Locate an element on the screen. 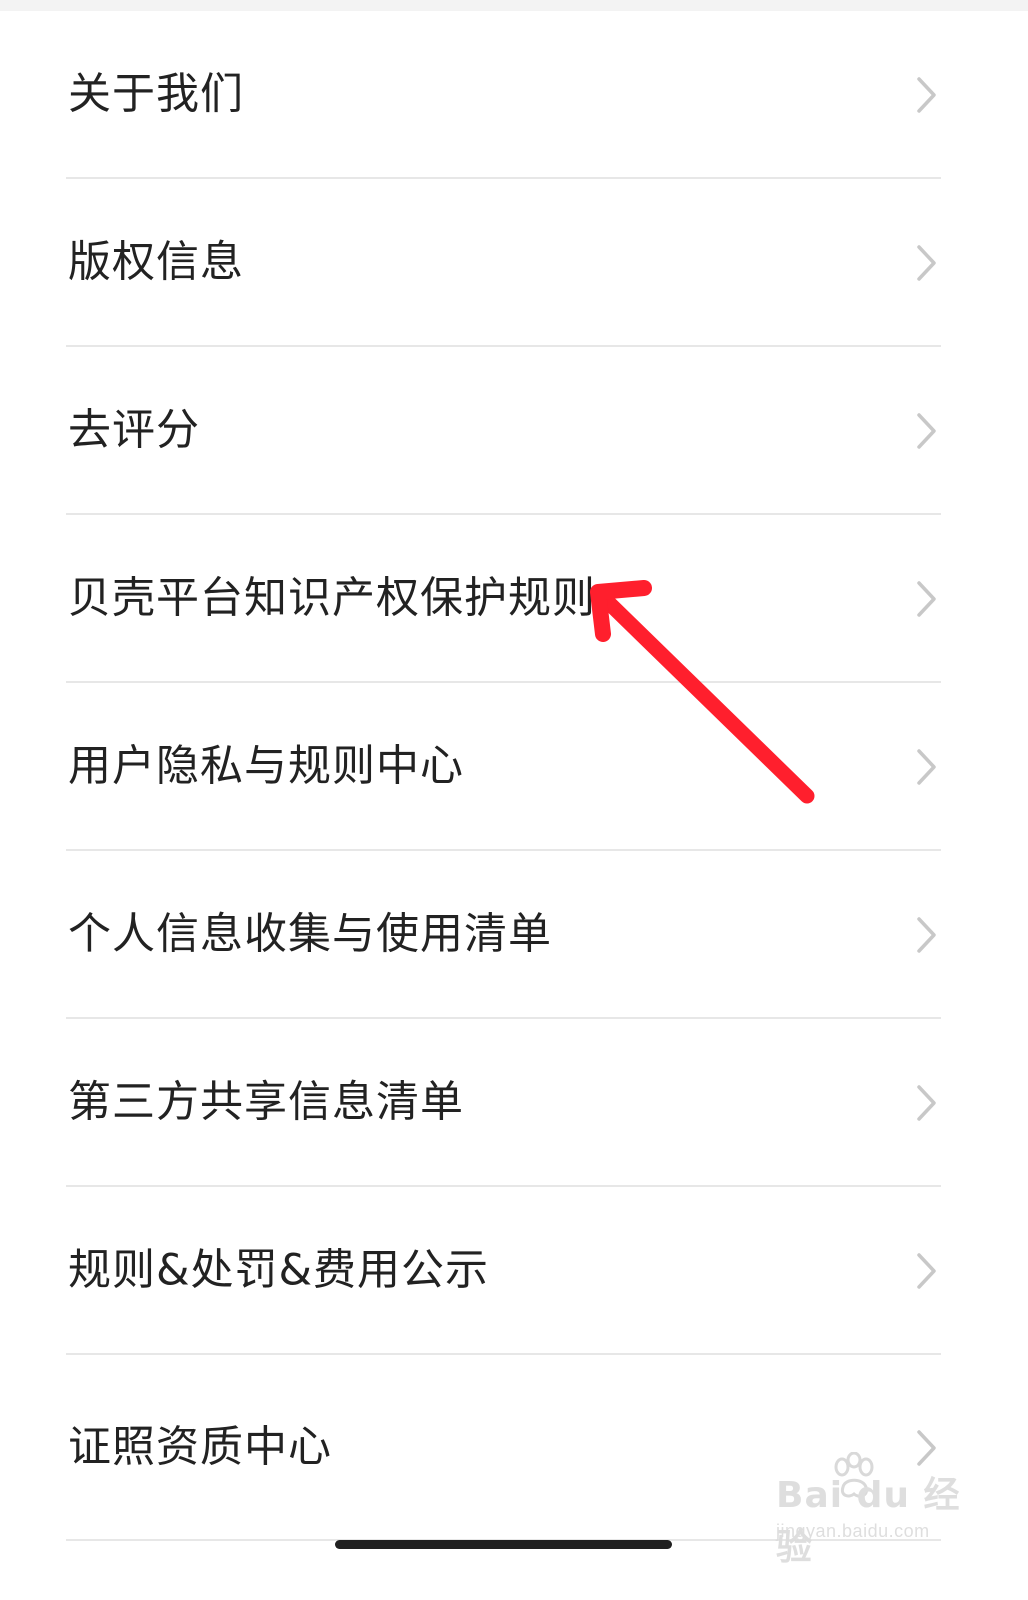 This screenshot has width=1028, height=1600. menu-item-label: 规则&处罚&费用公示 is located at coordinates (279, 1270).